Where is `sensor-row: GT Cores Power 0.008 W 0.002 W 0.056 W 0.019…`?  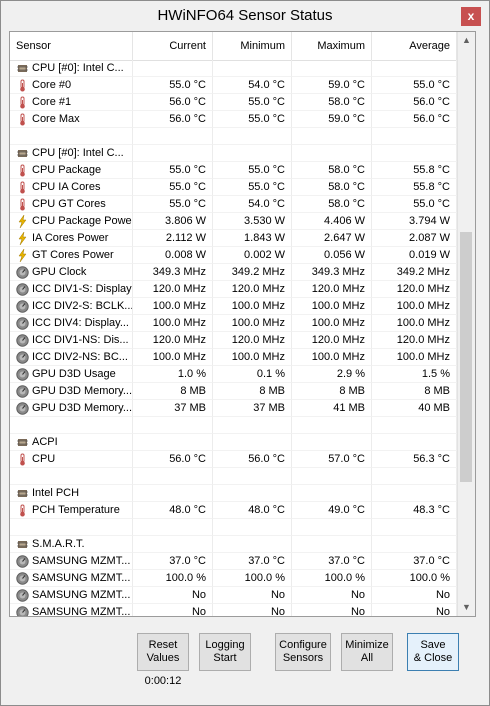 sensor-row: GT Cores Power 0.008 W 0.002 W 0.056 W 0.019… is located at coordinates (233, 255).